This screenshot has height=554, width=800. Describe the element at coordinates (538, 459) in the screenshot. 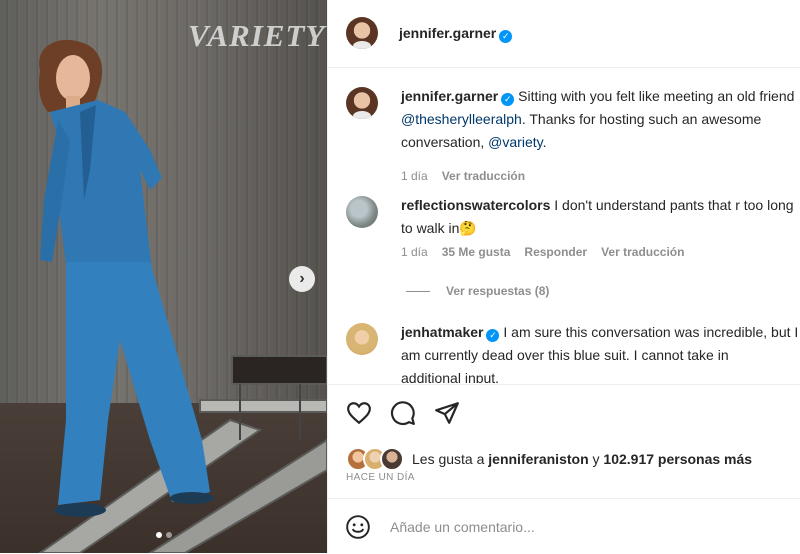

I see `liker-username: jenniferaniston` at that location.